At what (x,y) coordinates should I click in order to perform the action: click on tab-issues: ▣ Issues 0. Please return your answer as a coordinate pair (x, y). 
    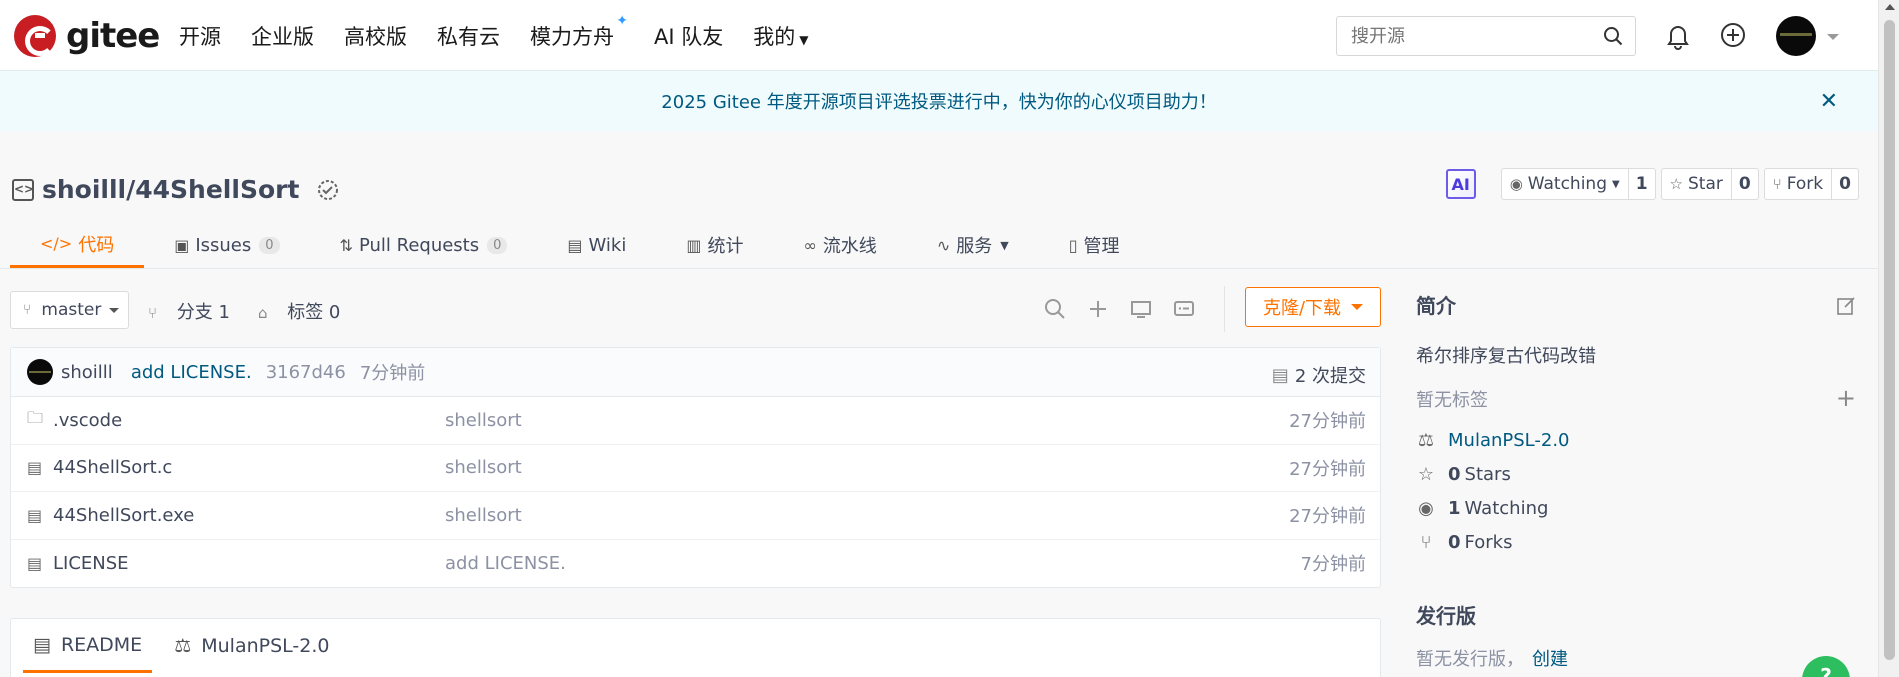
    Looking at the image, I should click on (226, 245).